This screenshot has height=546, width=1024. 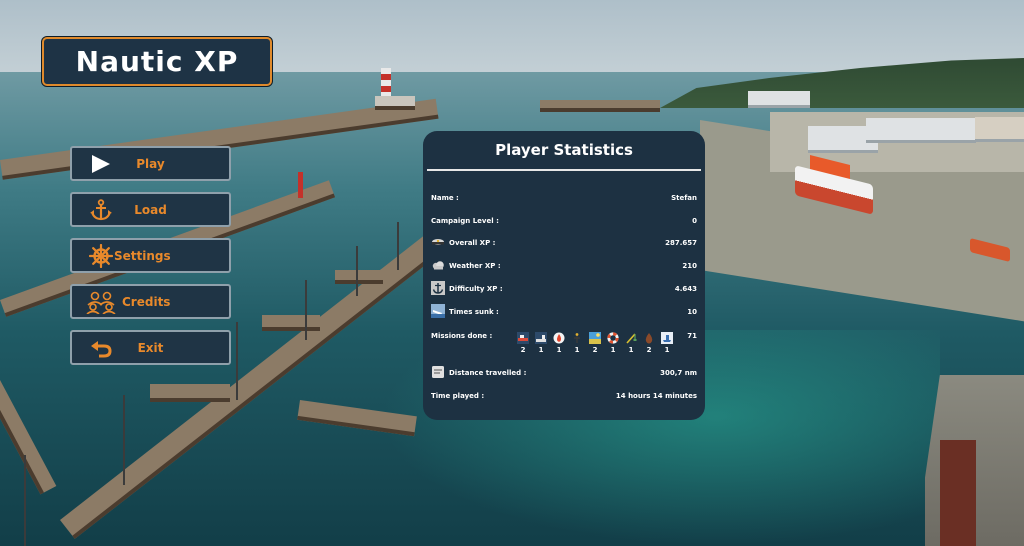 What do you see at coordinates (438, 265) in the screenshot?
I see `cloud-icon` at bounding box center [438, 265].